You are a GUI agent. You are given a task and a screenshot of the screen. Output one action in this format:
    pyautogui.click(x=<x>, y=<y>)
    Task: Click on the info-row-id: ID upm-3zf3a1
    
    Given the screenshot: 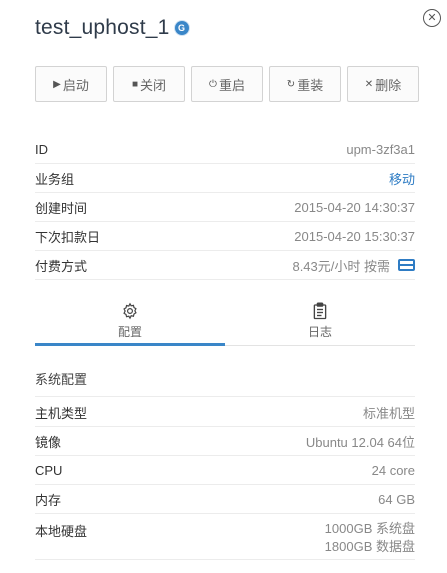 What is the action you would take?
    pyautogui.click(x=225, y=149)
    